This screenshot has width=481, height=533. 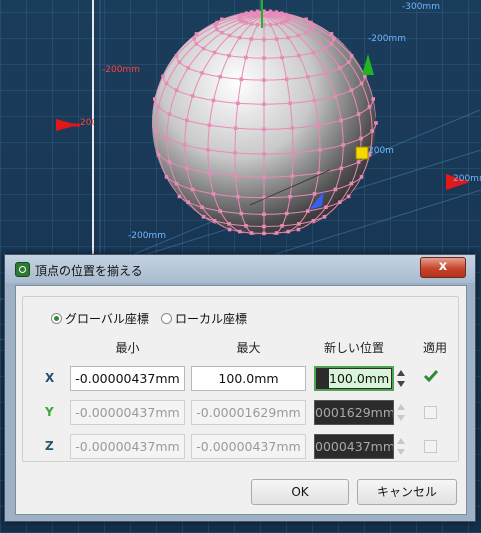 What do you see at coordinates (360, 378) in the screenshot?
I see `new-position-x-value: 100.0mm` at bounding box center [360, 378].